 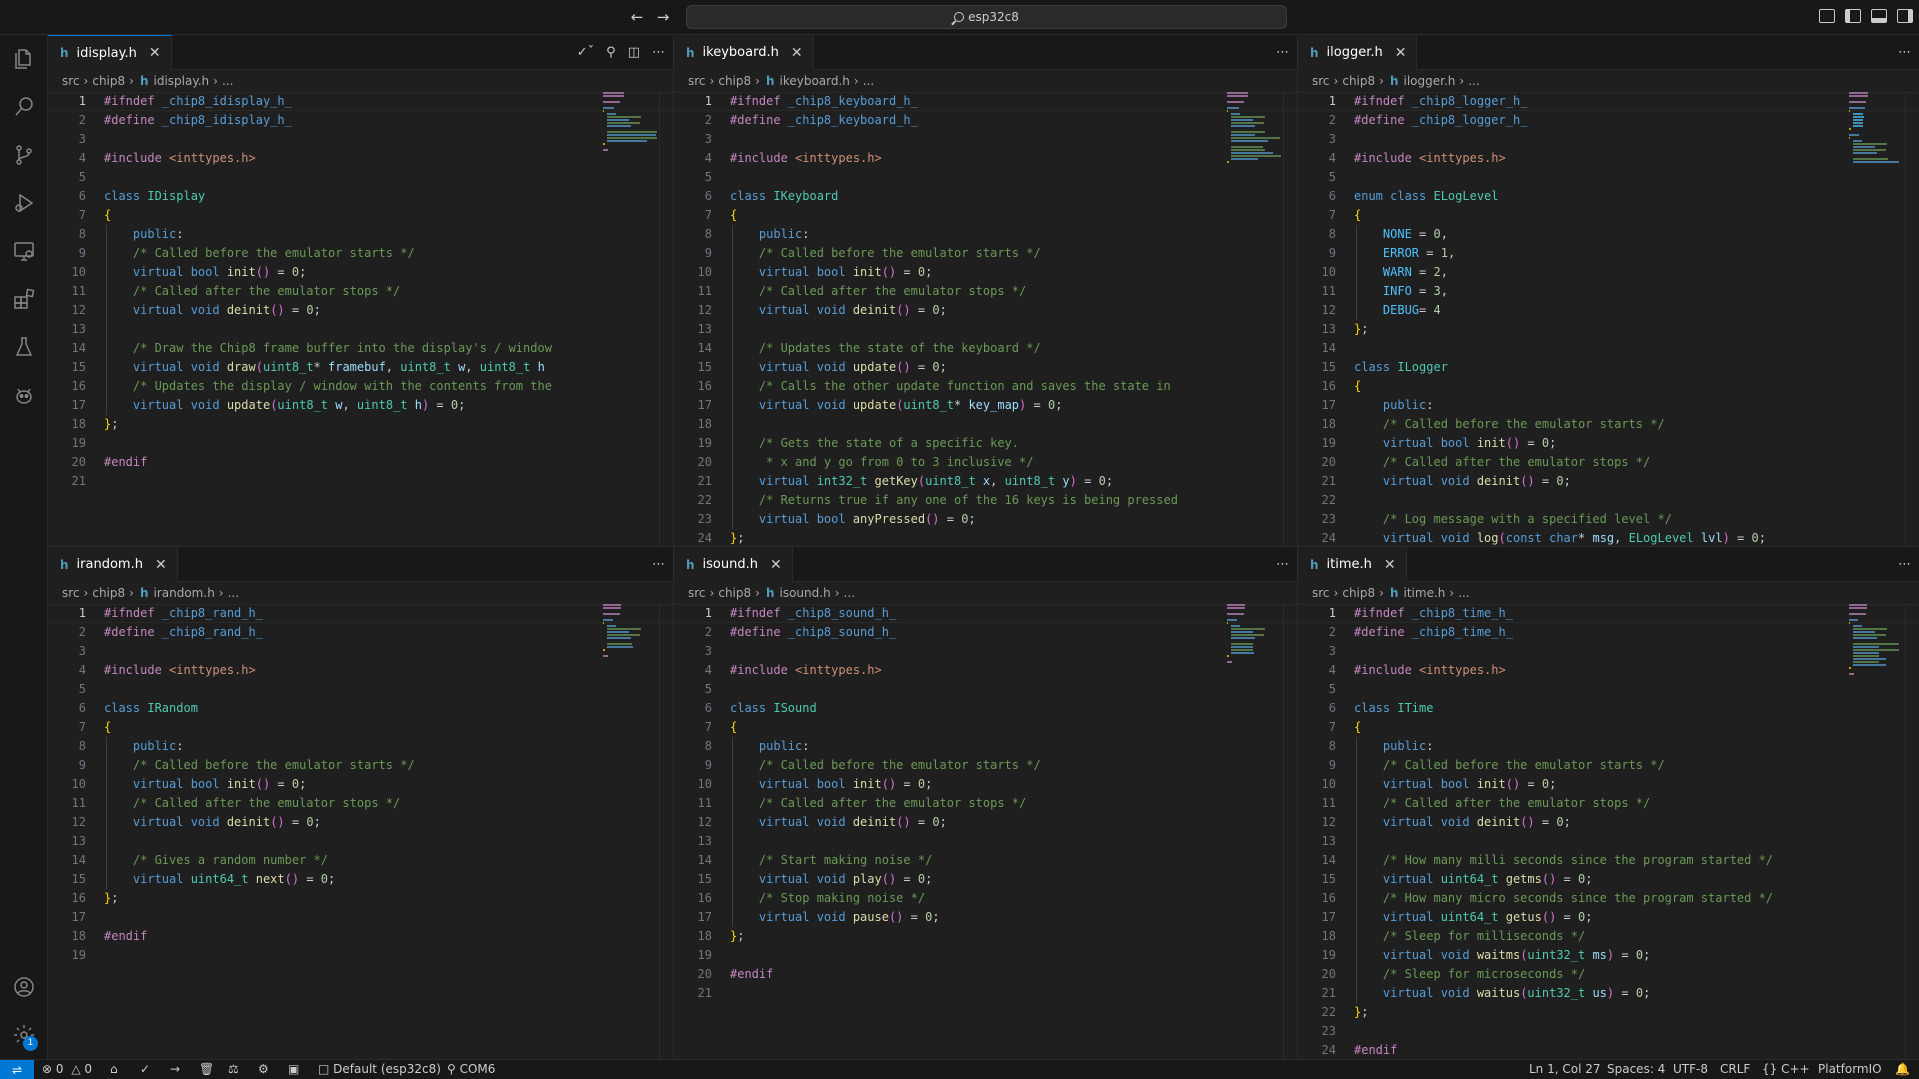 I want to click on breadcrumb-item: itime.h, so click(x=1425, y=593).